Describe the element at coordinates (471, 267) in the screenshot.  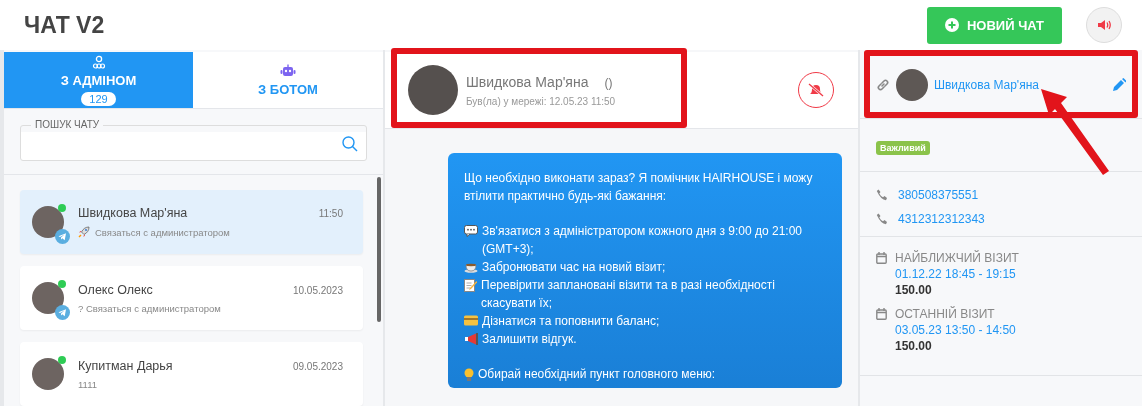
I see `cup-icon` at that location.